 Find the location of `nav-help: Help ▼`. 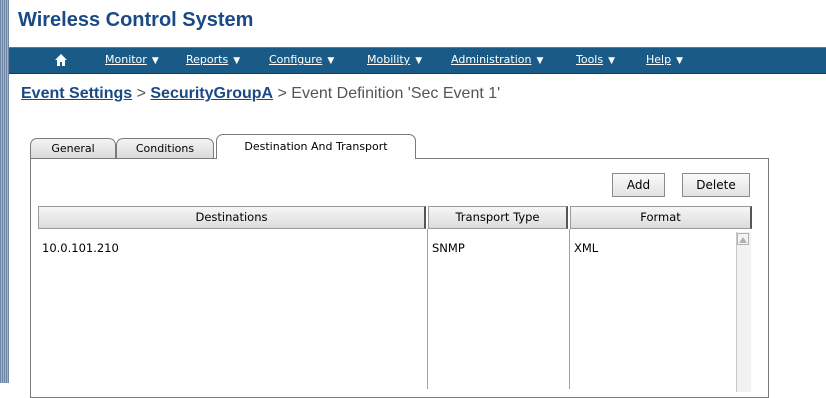

nav-help: Help ▼ is located at coordinates (664, 59).